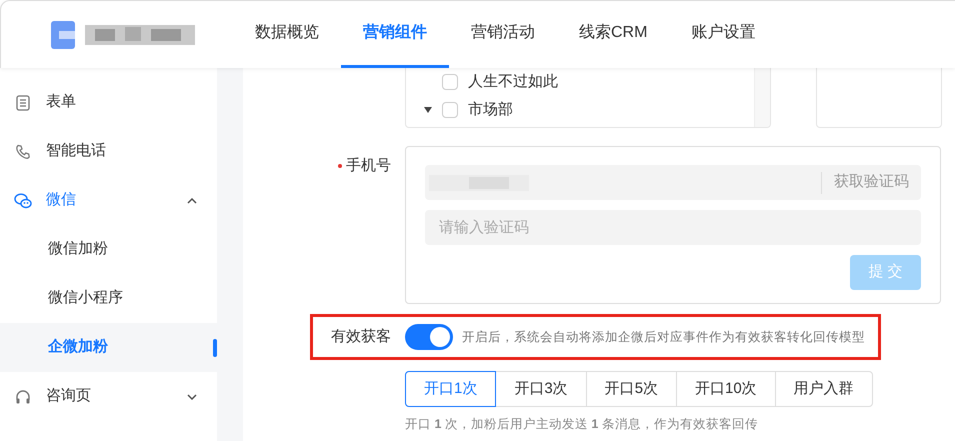  I want to click on document-icon, so click(23, 102).